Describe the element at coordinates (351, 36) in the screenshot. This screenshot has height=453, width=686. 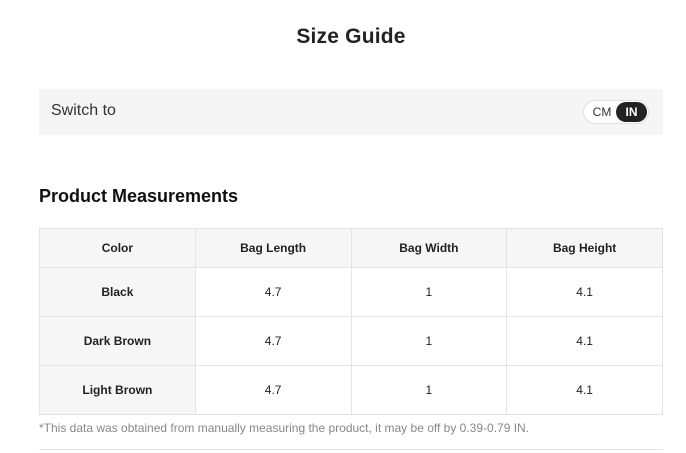
I see `page-title: Size Guide` at that location.